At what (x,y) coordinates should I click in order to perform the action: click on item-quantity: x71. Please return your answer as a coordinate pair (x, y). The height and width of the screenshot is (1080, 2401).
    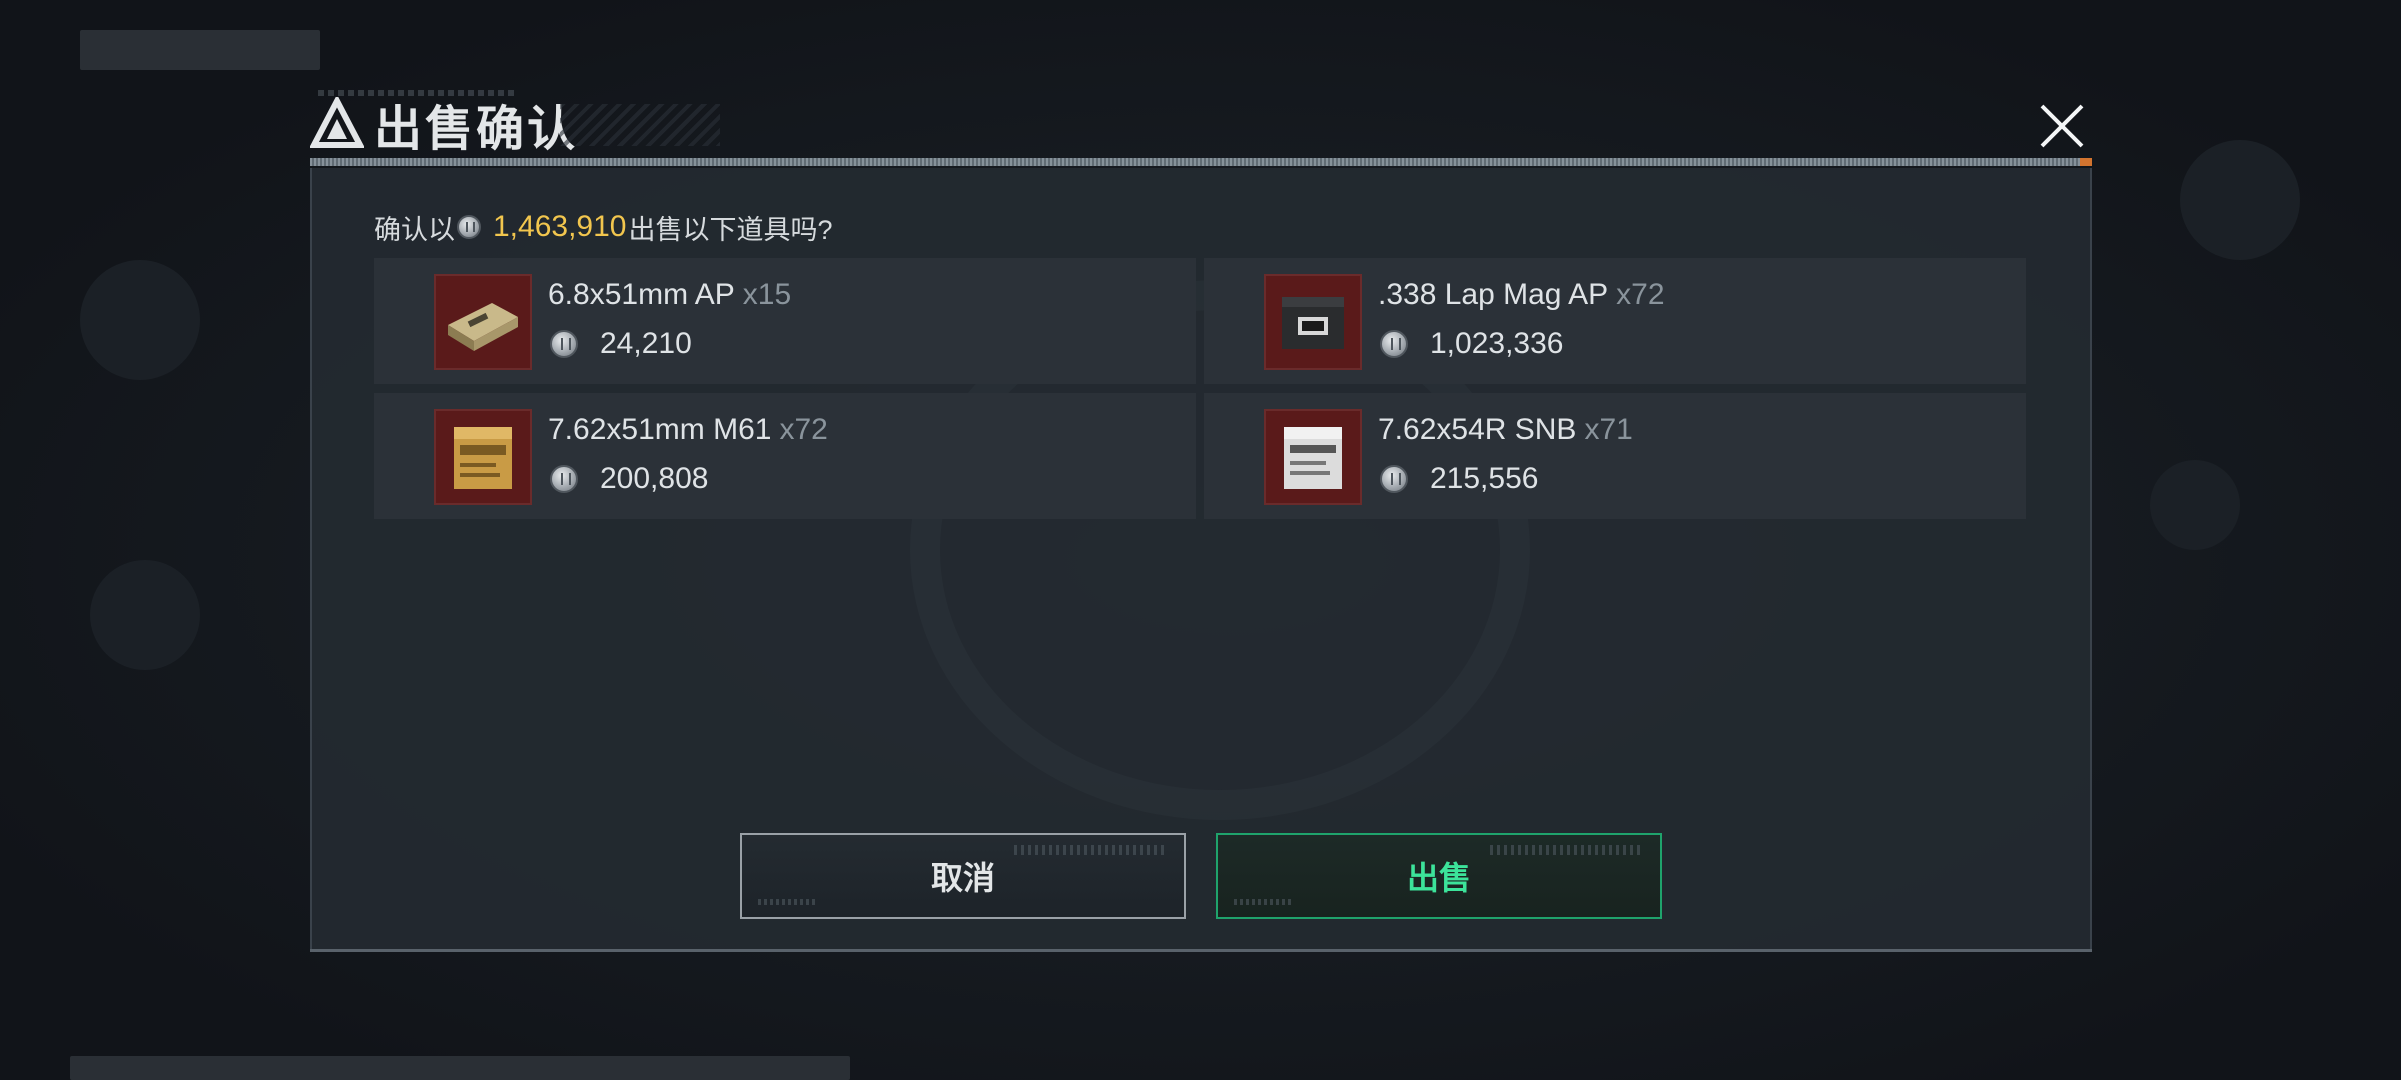
    Looking at the image, I should click on (1608, 429).